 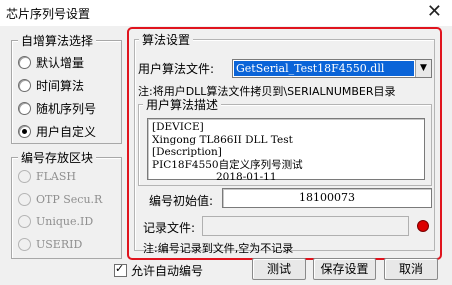 I want to click on desc-line: PIC18F4550自定义序列号测试, so click(x=227, y=164).